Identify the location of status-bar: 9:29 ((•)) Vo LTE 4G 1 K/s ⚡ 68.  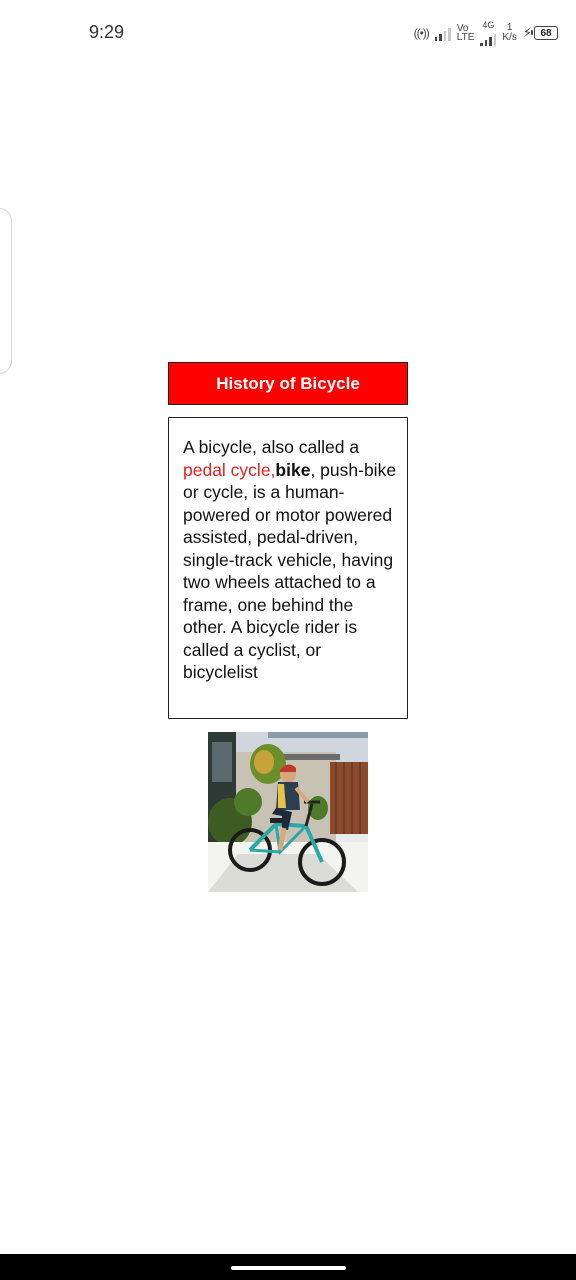
(288, 32).